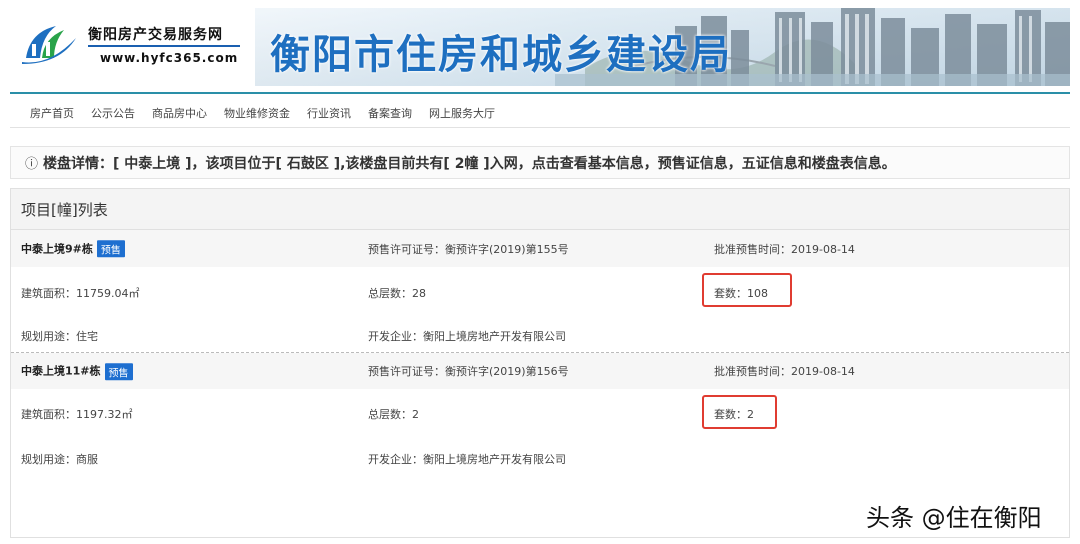 Image resolution: width=1080 pixels, height=544 pixels. What do you see at coordinates (179, 113) in the screenshot?
I see `nav-item-commercial-housing: 商品房中心` at bounding box center [179, 113].